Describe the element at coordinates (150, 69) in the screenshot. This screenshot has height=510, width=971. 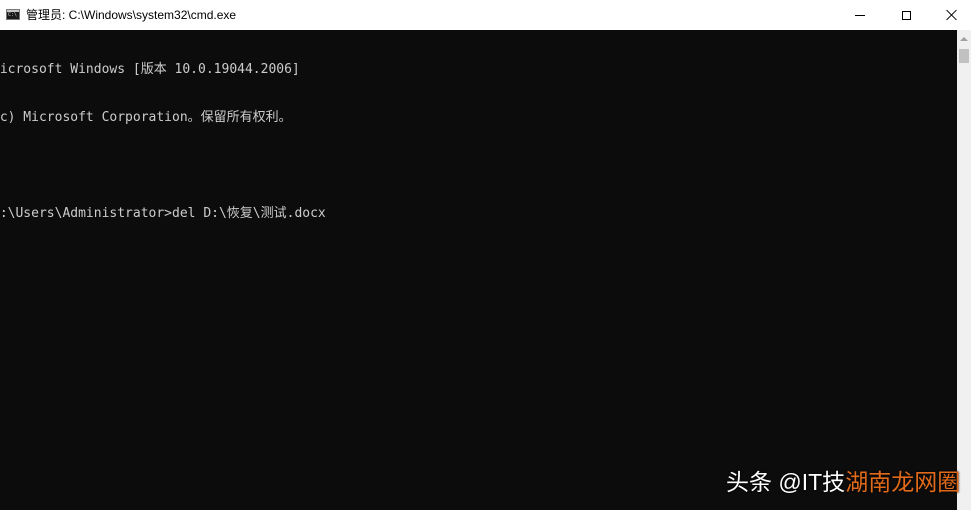
I see `console-line: Microsoft Windows [版本 10.0.19044.2006]` at that location.